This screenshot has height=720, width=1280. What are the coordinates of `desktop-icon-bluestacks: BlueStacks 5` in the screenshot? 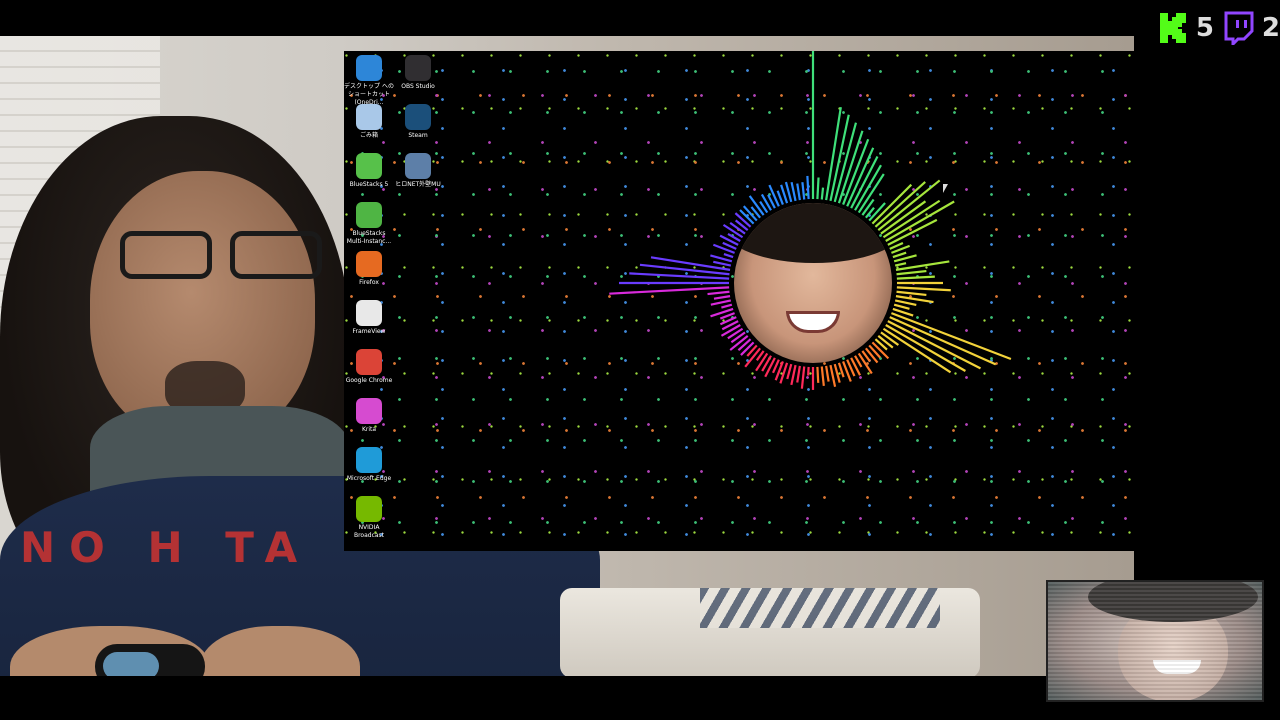 It's located at (369, 171).